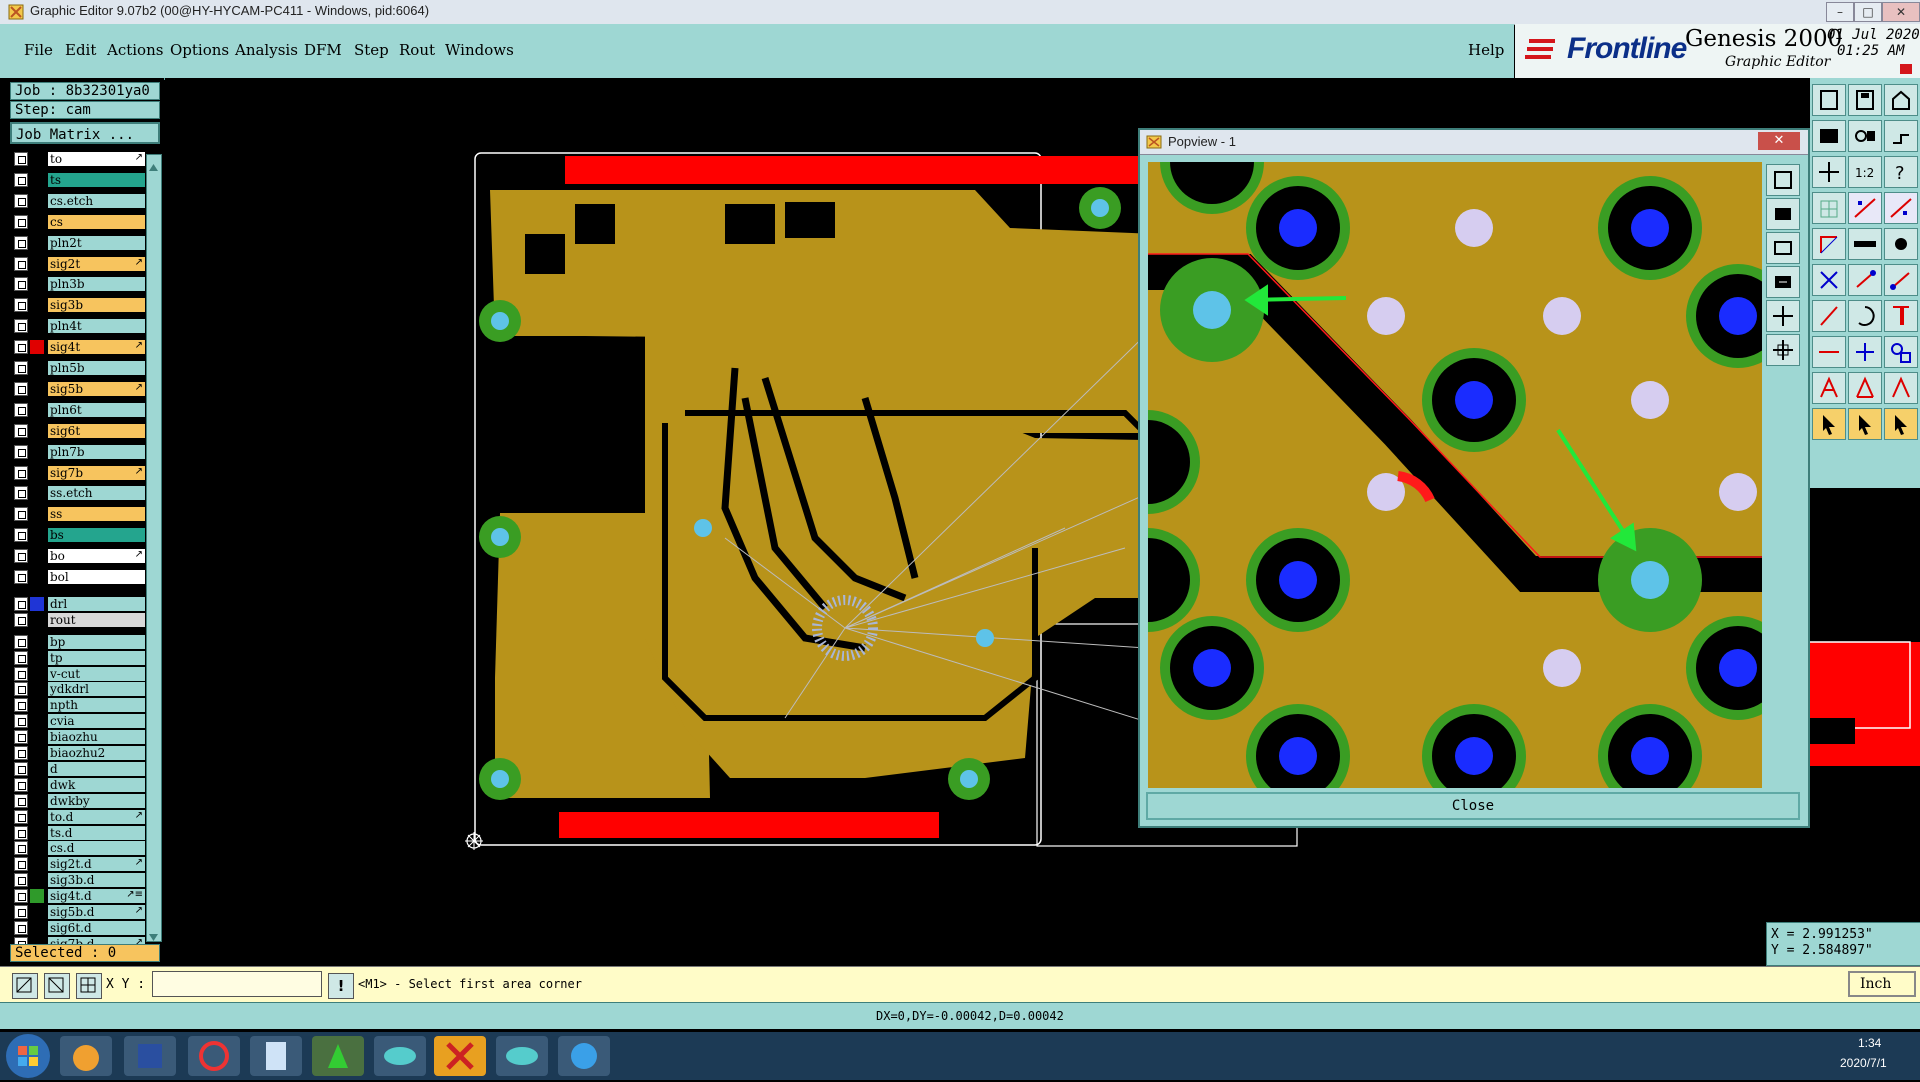 Image resolution: width=1920 pixels, height=1082 pixels. I want to click on layer-row-pln2t: pln2t, so click(79, 243).